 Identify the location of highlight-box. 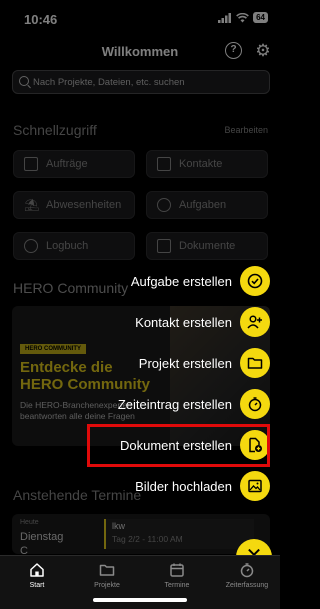
(178, 445).